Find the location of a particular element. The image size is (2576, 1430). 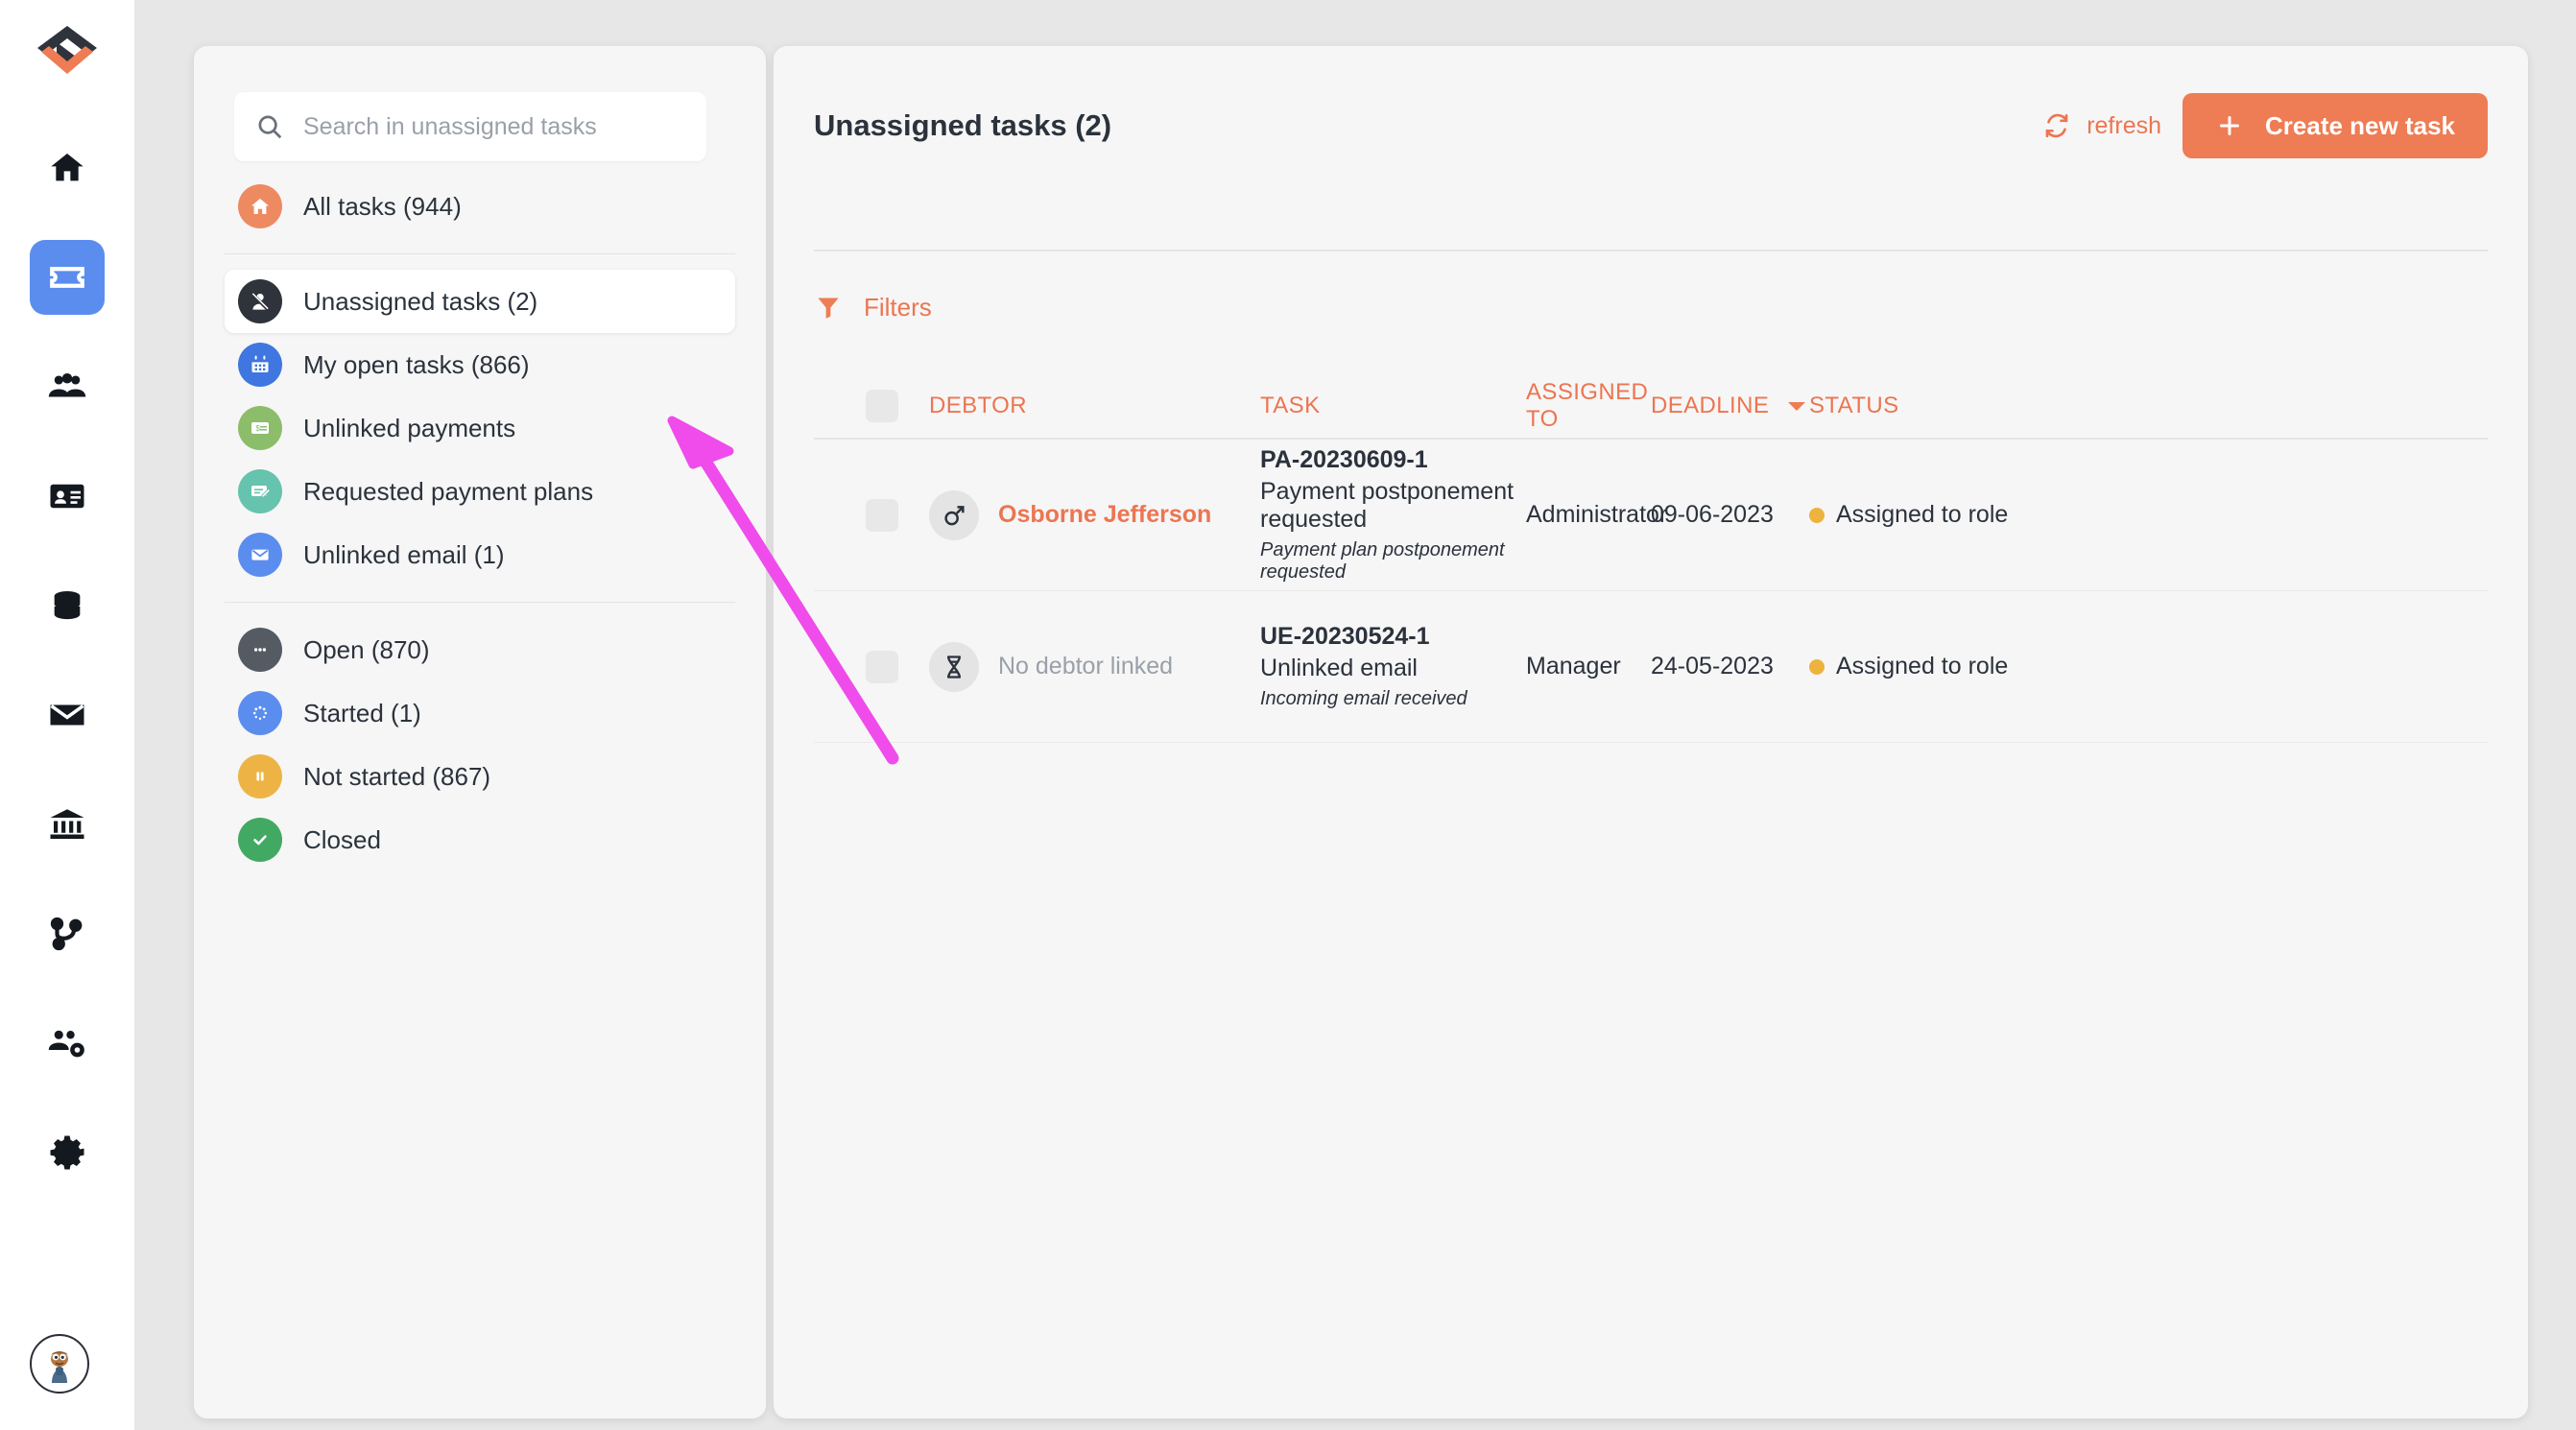

refresh-label: refresh is located at coordinates (2124, 125).